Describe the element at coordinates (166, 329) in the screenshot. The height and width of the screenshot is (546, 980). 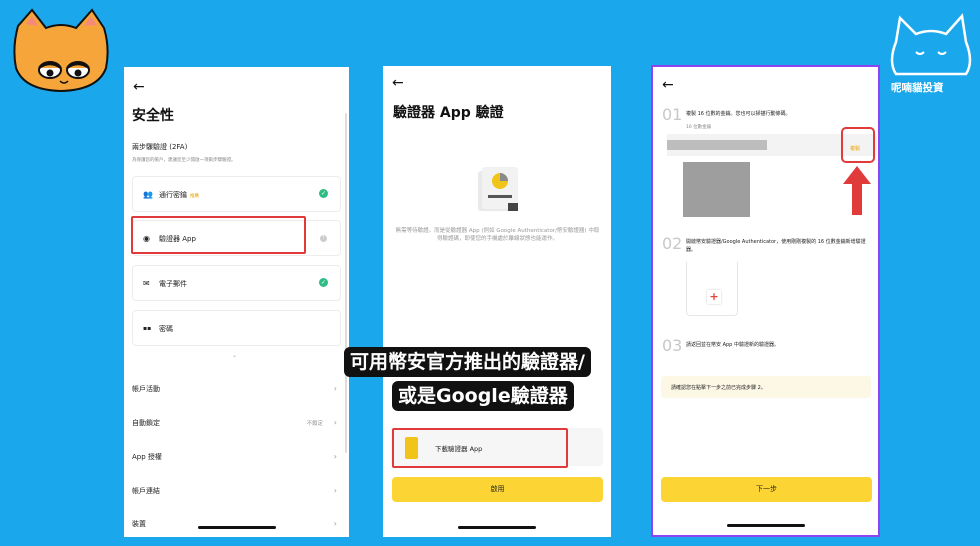
I see `option-label: 密碼` at that location.